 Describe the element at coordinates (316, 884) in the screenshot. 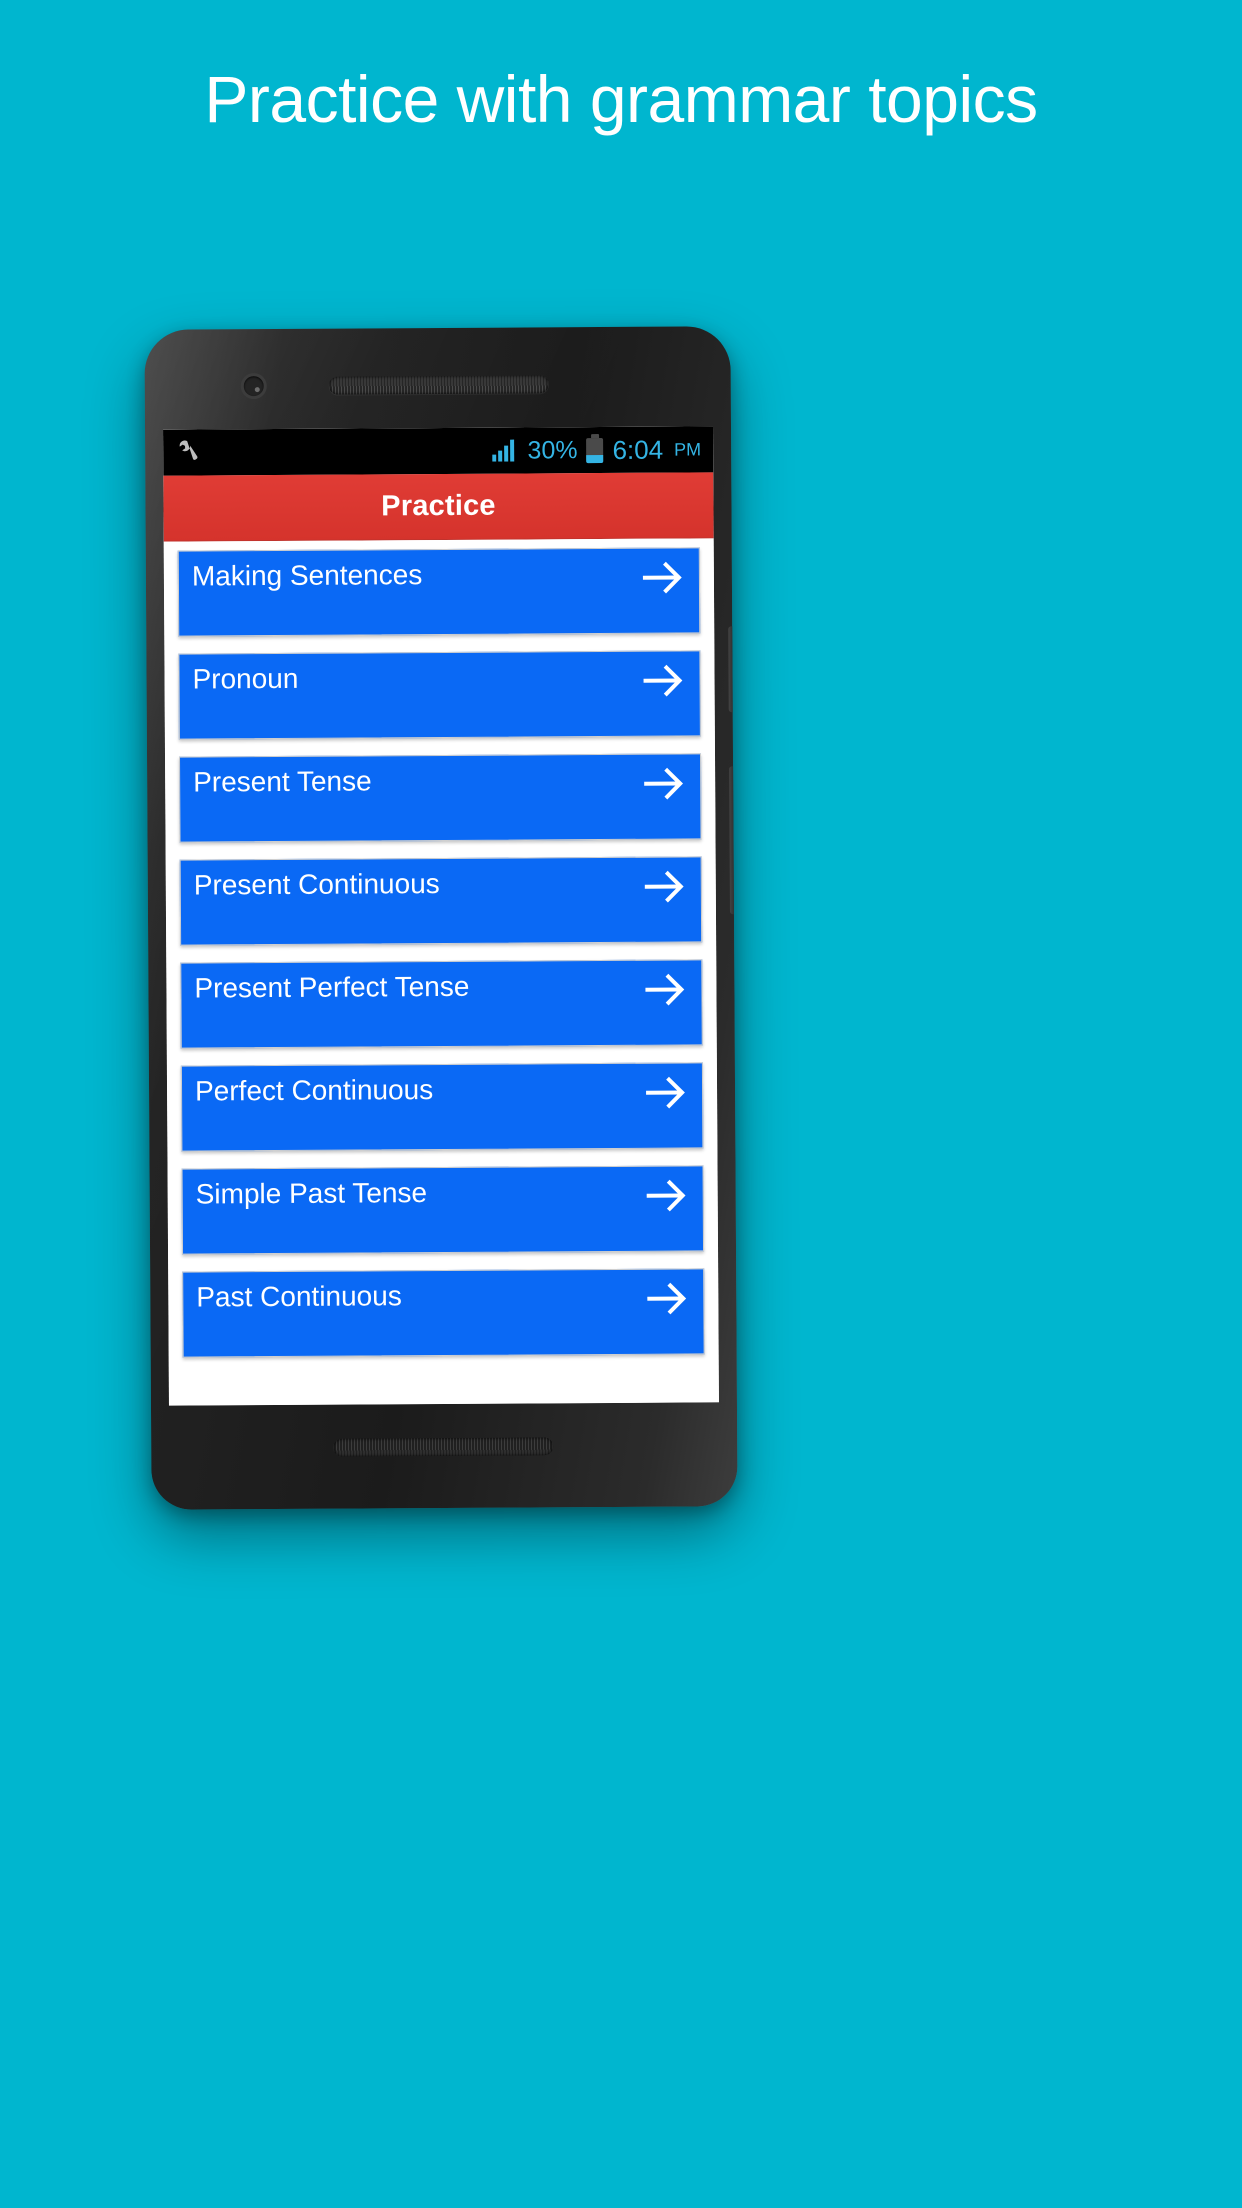

I see `list-item-label: Present Continuous` at that location.